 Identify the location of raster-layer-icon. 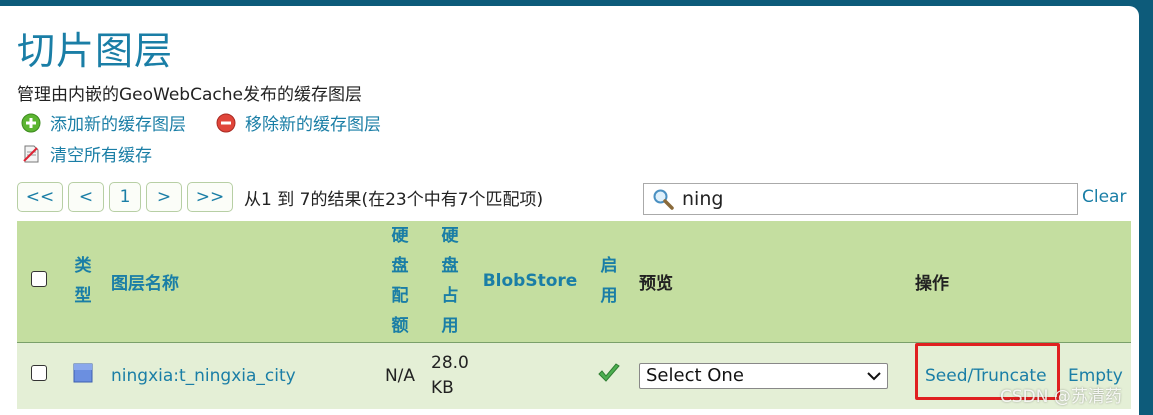
(83, 376).